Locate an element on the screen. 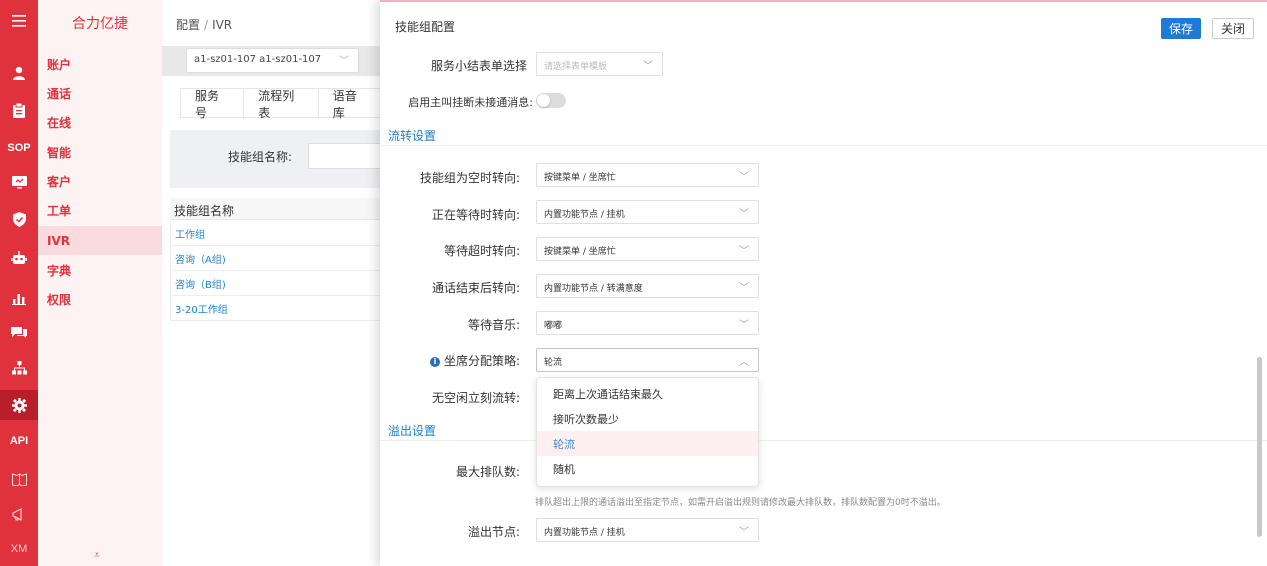 The image size is (1267, 566). icon-rail: SOP API XM is located at coordinates (19, 283).